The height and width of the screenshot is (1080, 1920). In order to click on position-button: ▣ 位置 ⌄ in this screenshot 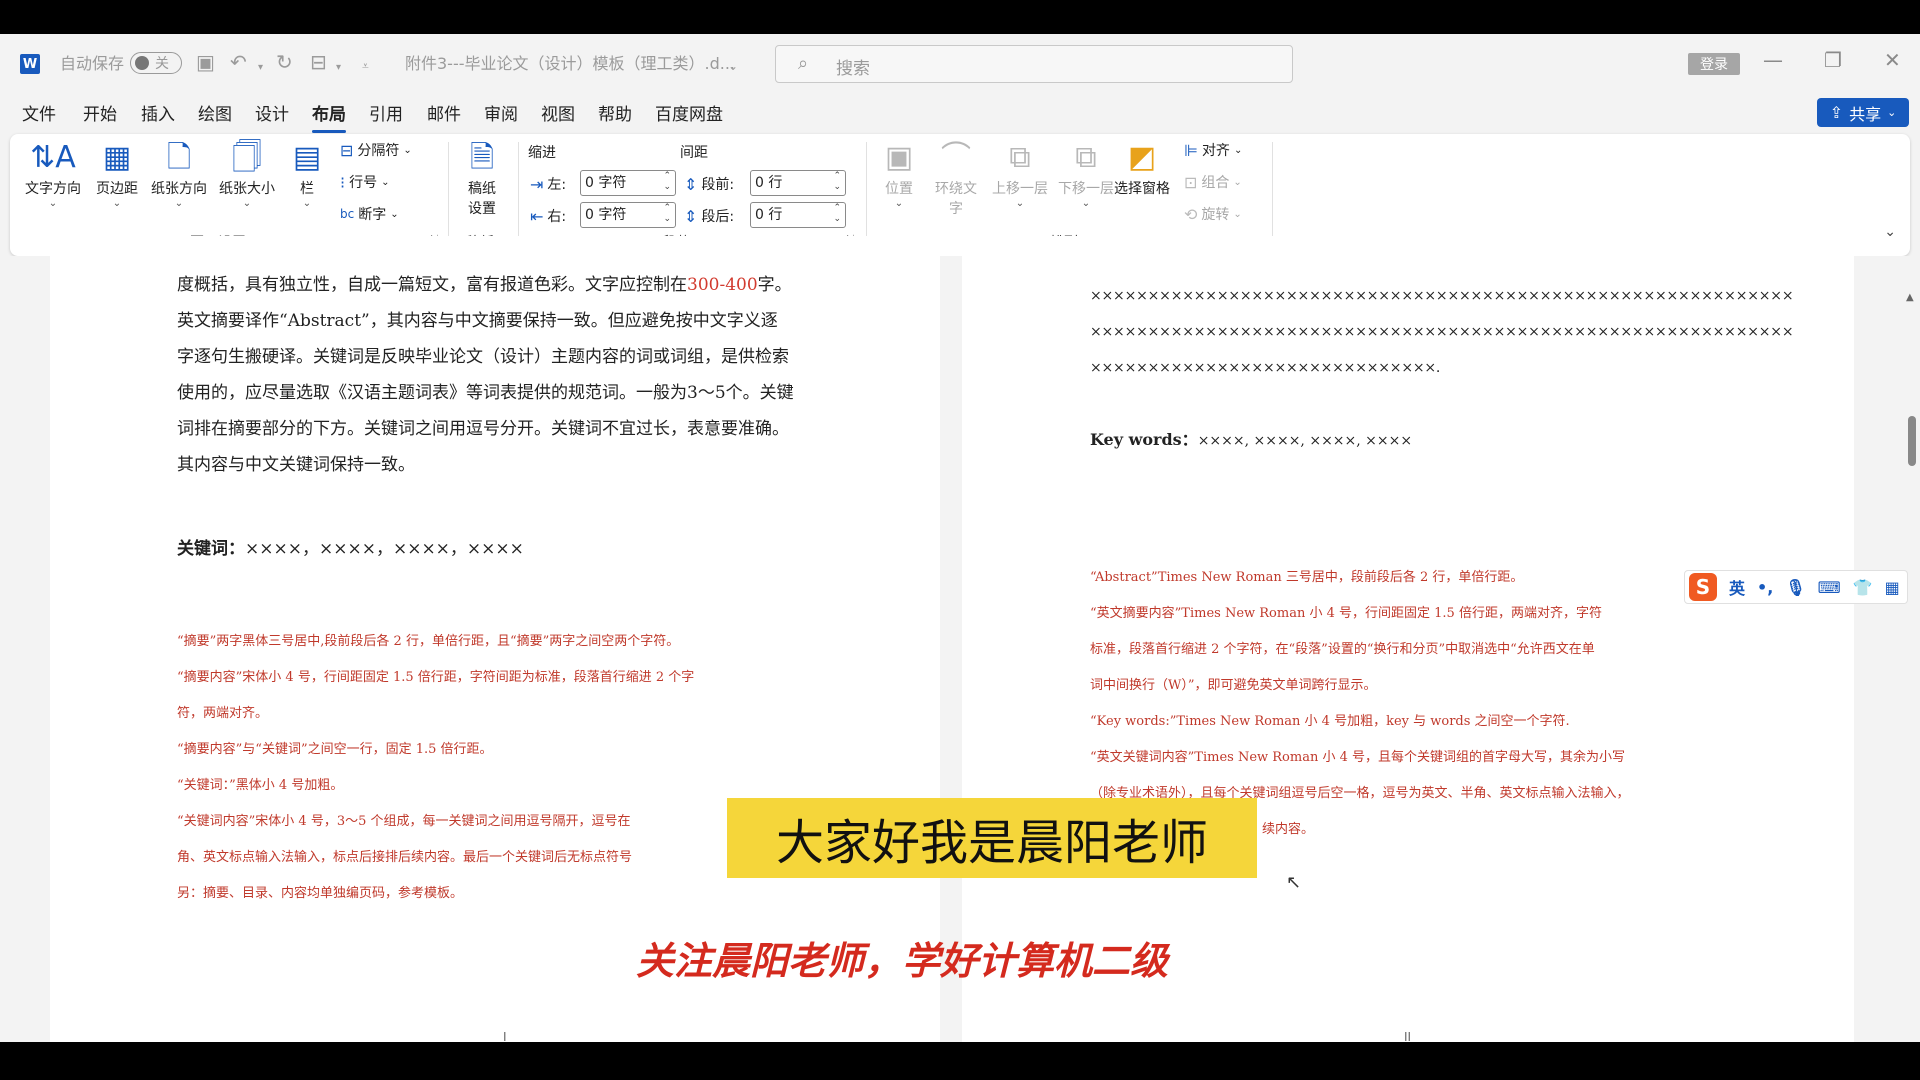, I will do `click(899, 175)`.